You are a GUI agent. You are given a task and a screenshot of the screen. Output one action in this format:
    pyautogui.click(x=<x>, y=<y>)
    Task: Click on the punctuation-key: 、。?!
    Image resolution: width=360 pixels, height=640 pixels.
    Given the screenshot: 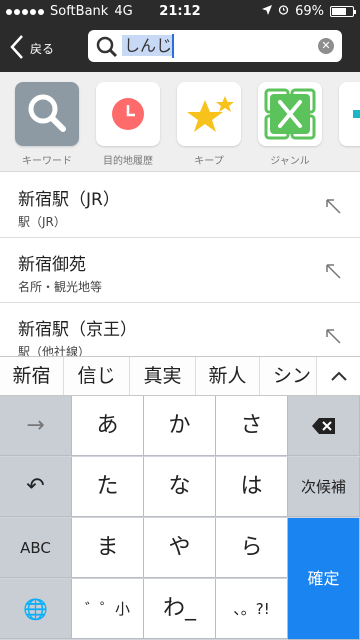 What is the action you would take?
    pyautogui.click(x=252, y=609)
    